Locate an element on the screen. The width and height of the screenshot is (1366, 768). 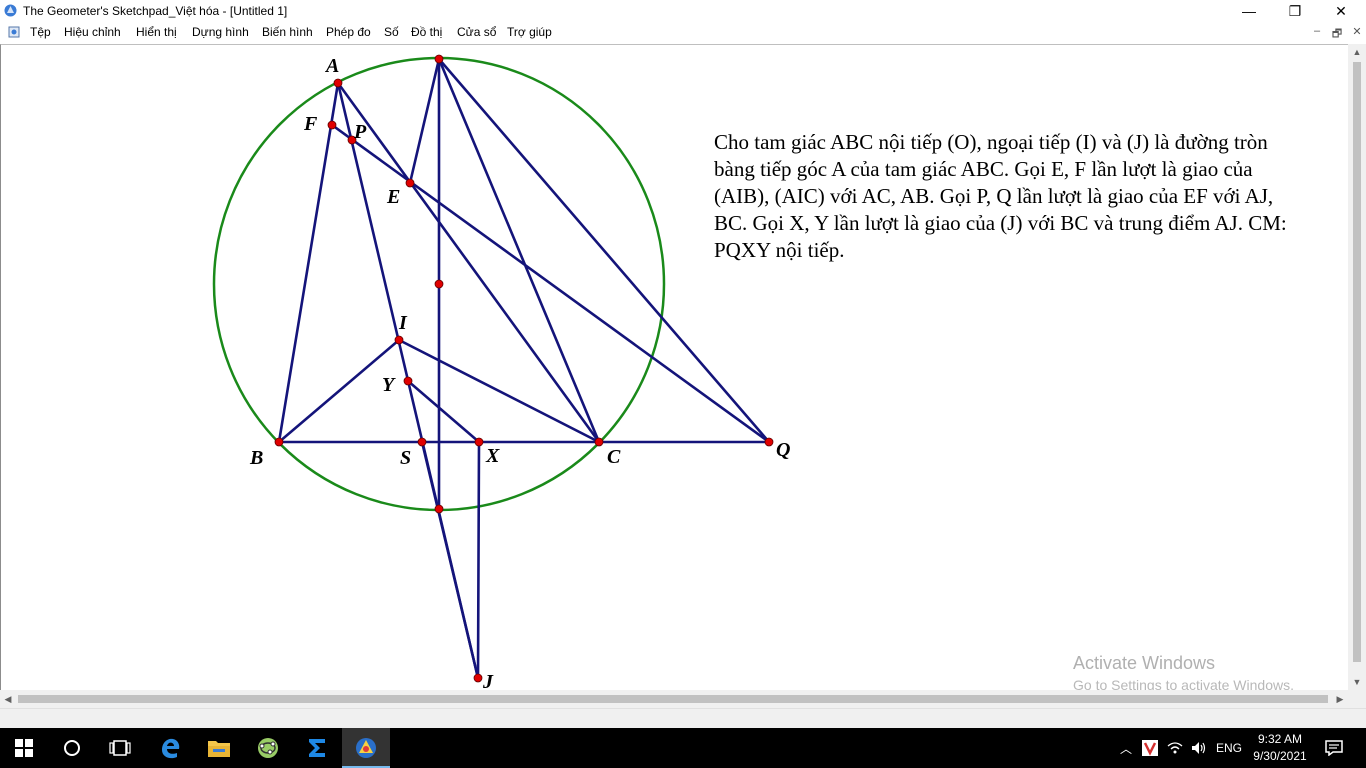
taskbar-file-explorer is located at coordinates (219, 748).